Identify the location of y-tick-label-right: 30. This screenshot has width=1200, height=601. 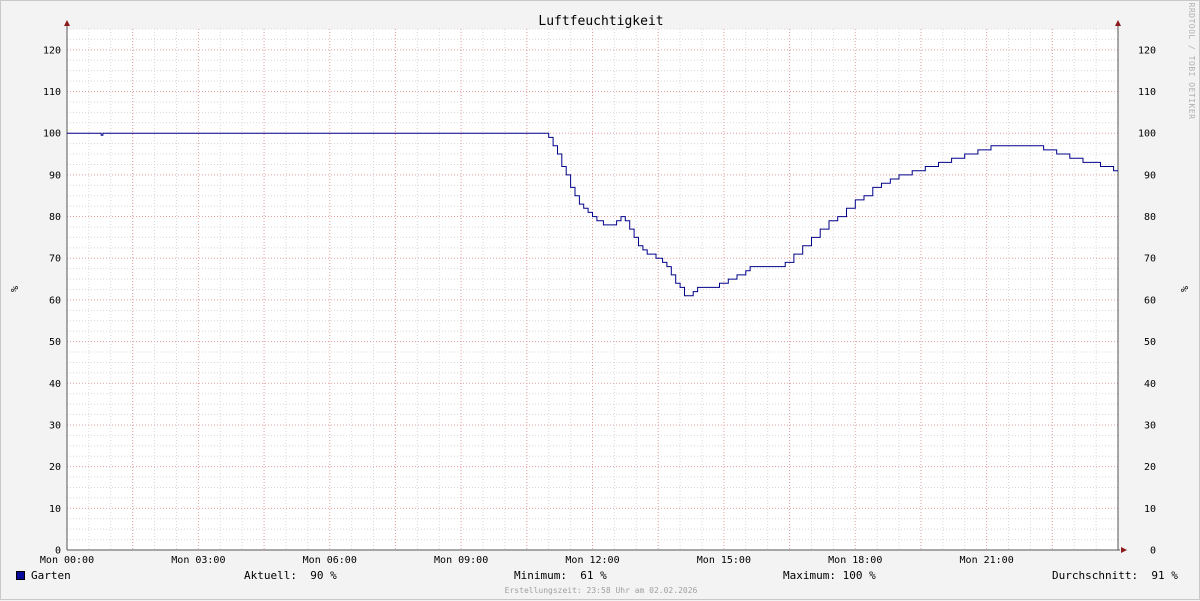
(1150, 425).